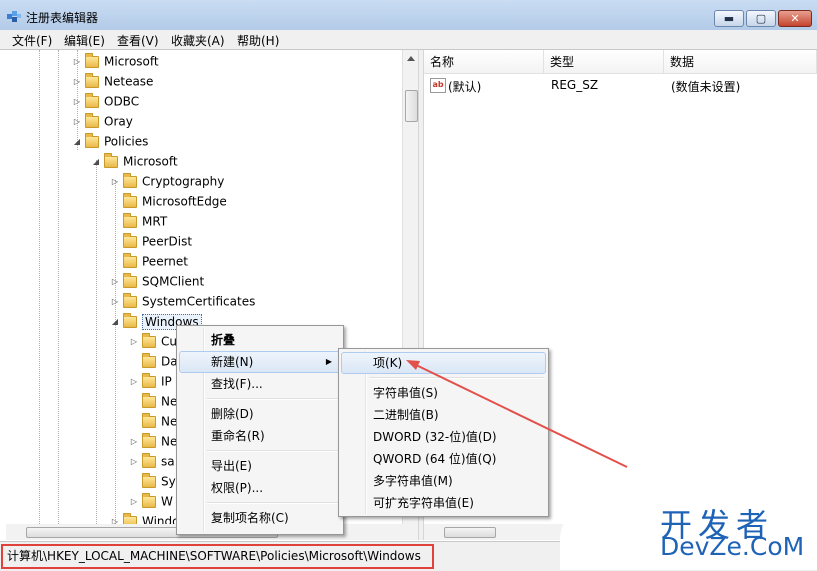 The image size is (817, 571). I want to click on value-data: (数值未设置), so click(706, 87).